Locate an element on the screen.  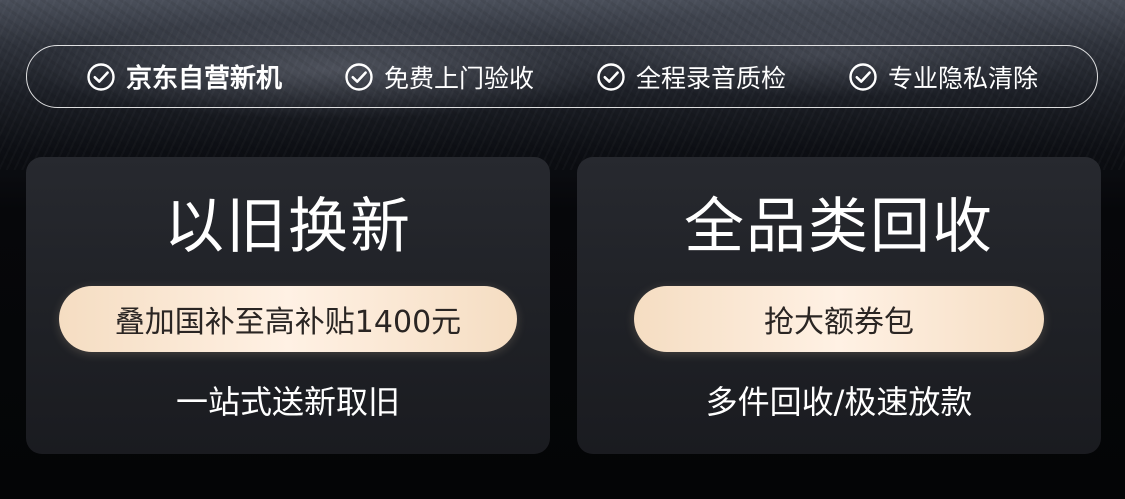
card-title: 以旧换新 is located at coordinates (288, 227).